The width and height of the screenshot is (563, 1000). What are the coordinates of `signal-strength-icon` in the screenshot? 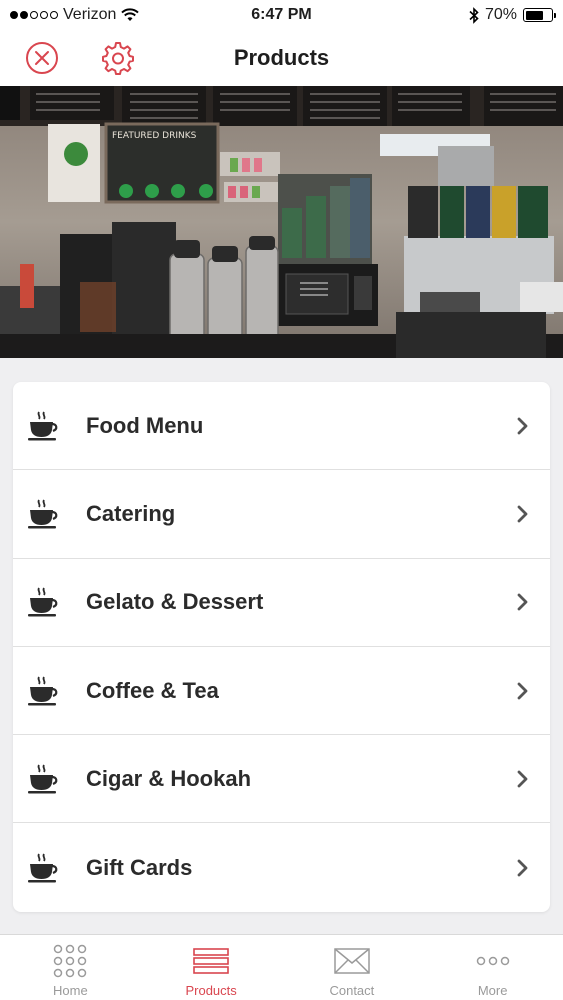 It's located at (34, 15).